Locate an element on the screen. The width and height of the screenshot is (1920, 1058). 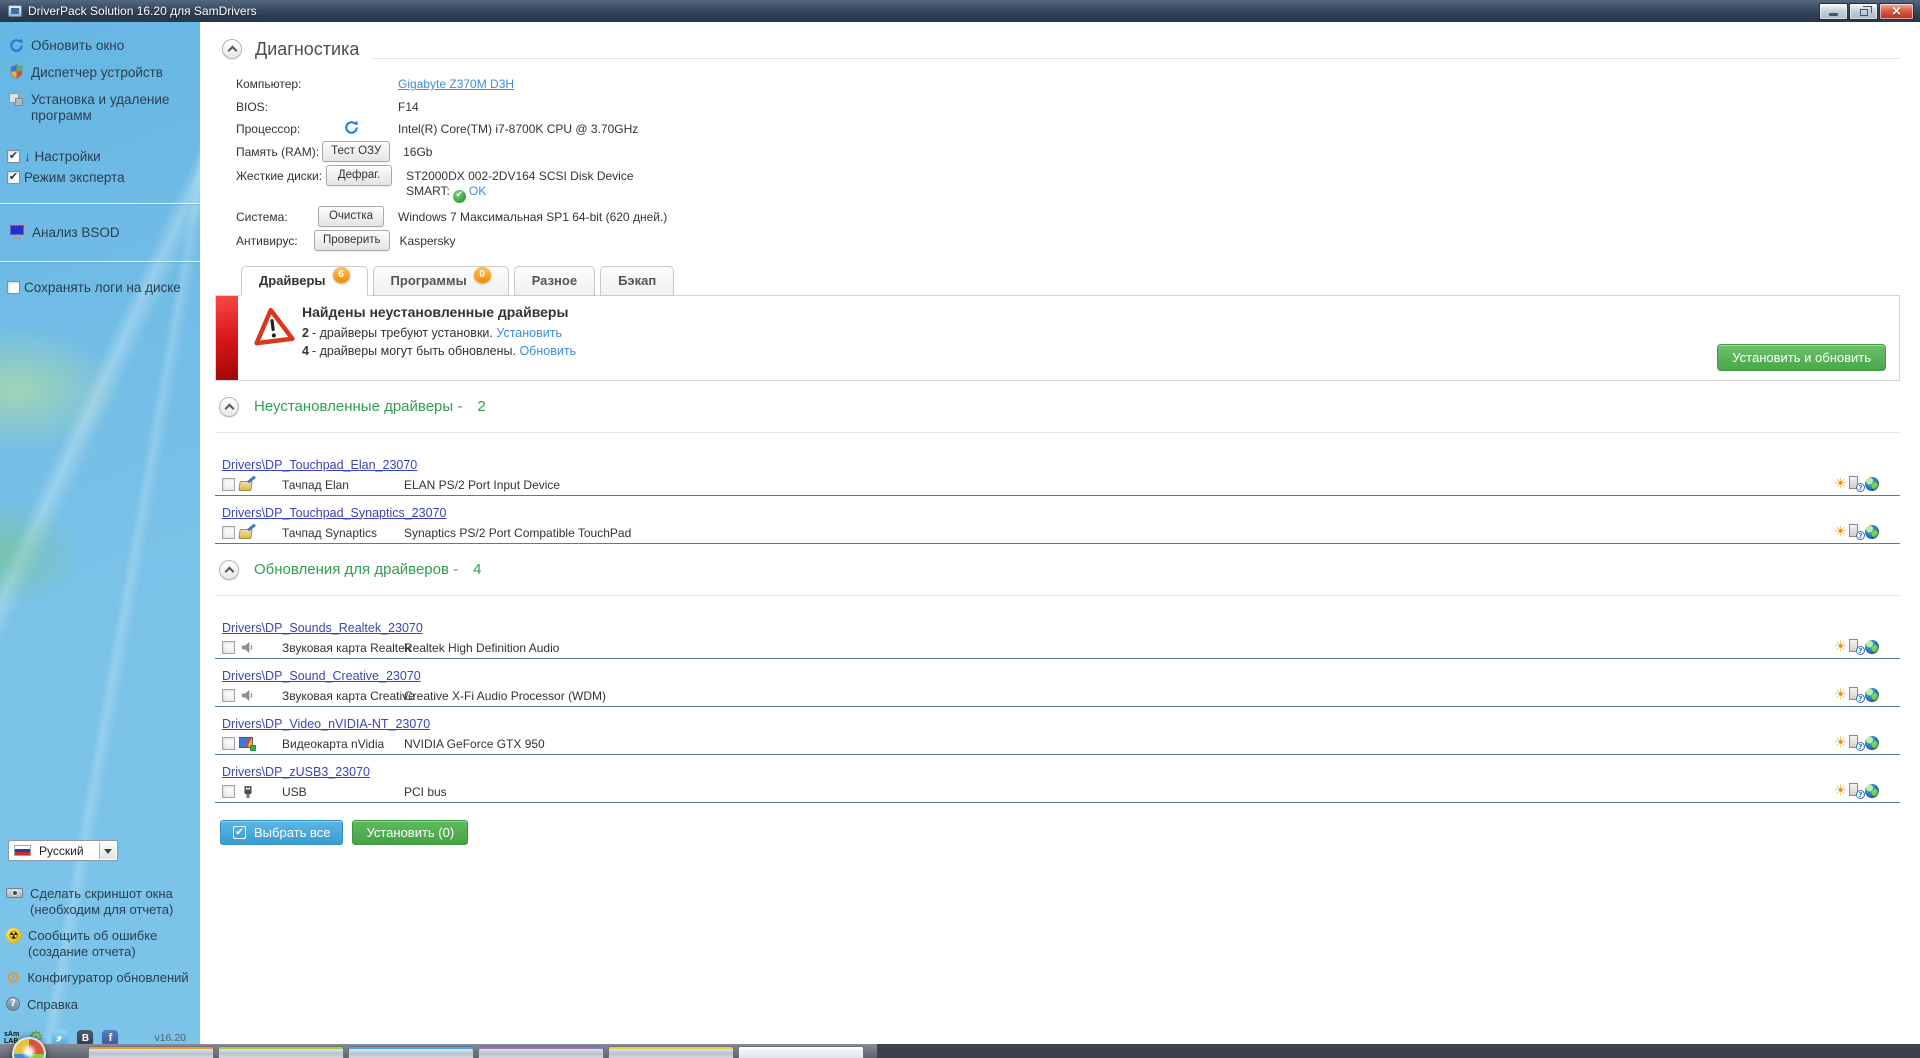
driver-pack-link: Drivers\DP_Sounds_Realtek_23070 is located at coordinates (322, 628).